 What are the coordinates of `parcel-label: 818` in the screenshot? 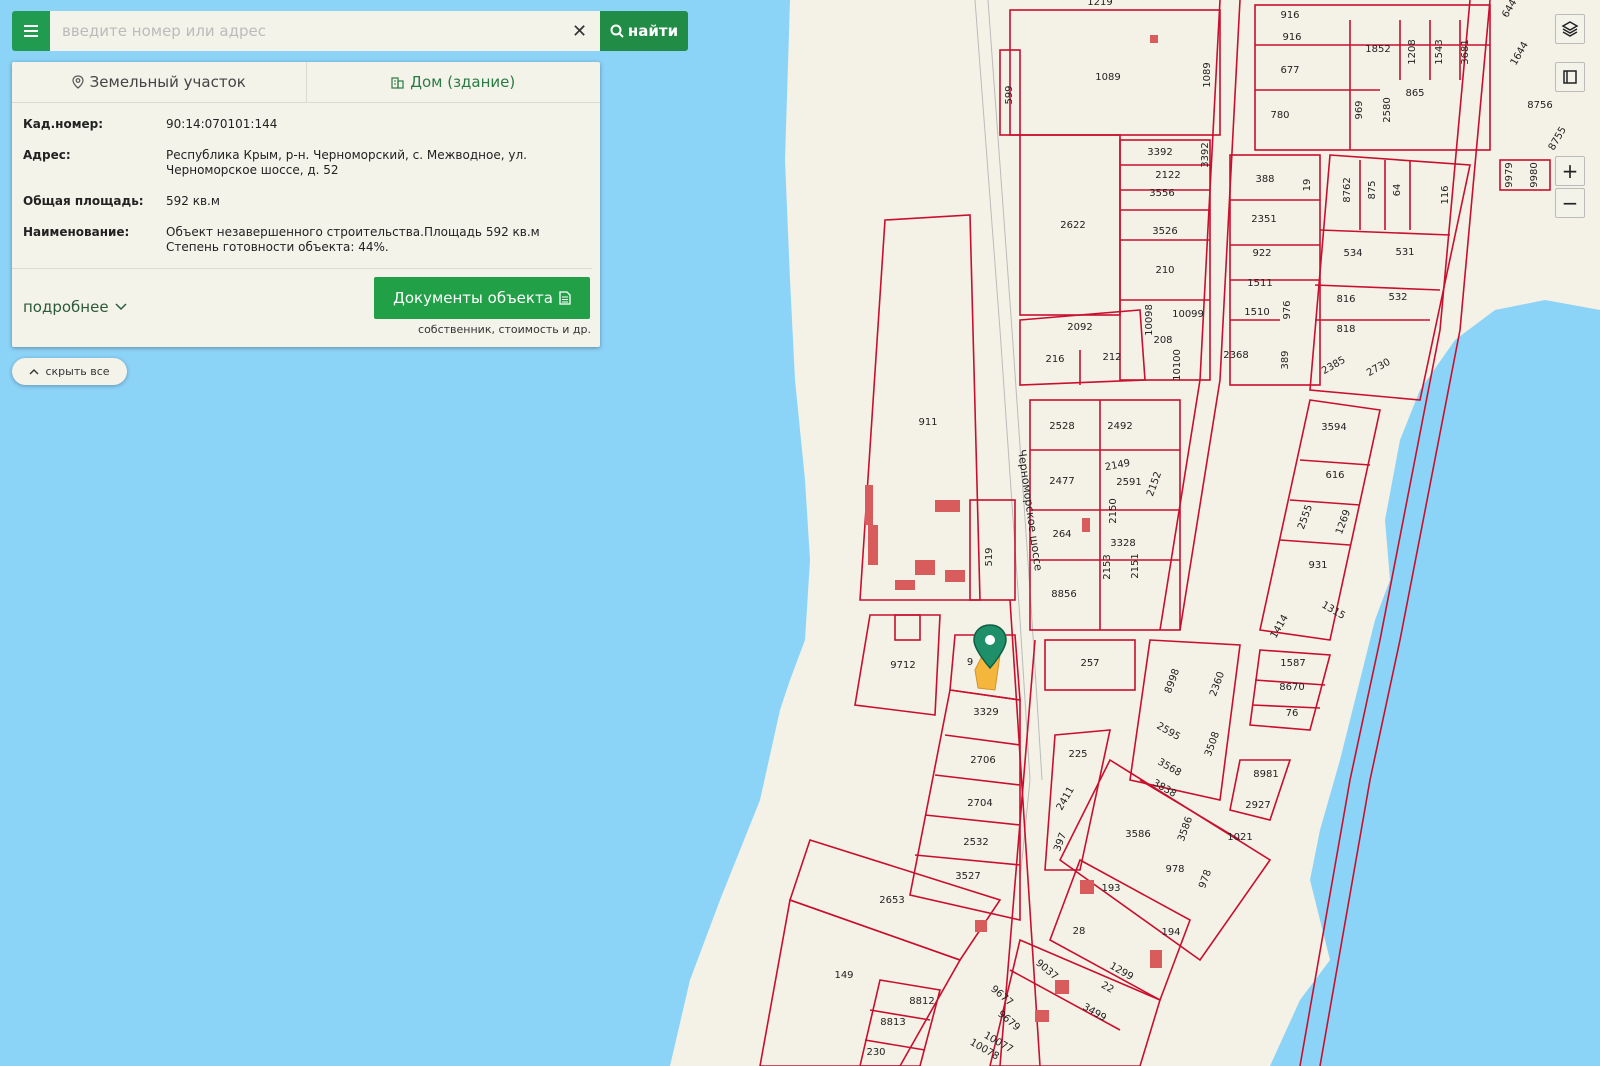 It's located at (1345, 329).